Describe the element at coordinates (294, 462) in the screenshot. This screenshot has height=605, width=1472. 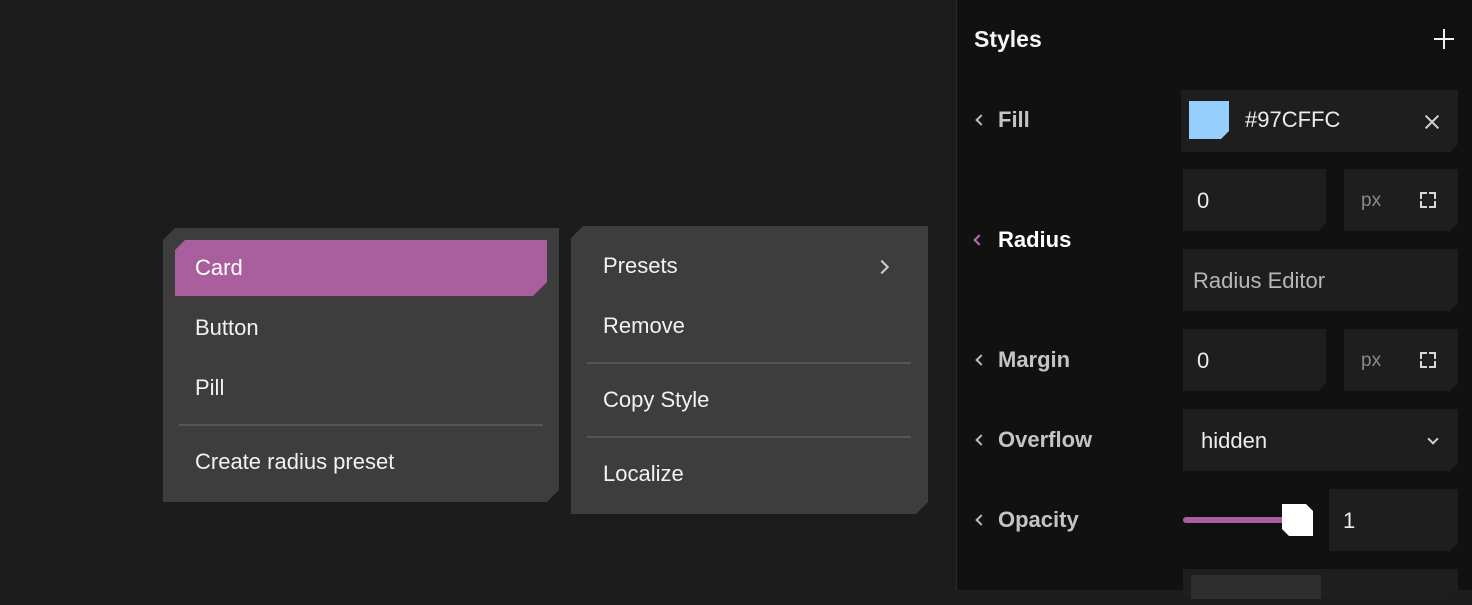
I see `menu-item-create-radius-preset: Create radius preset` at that location.